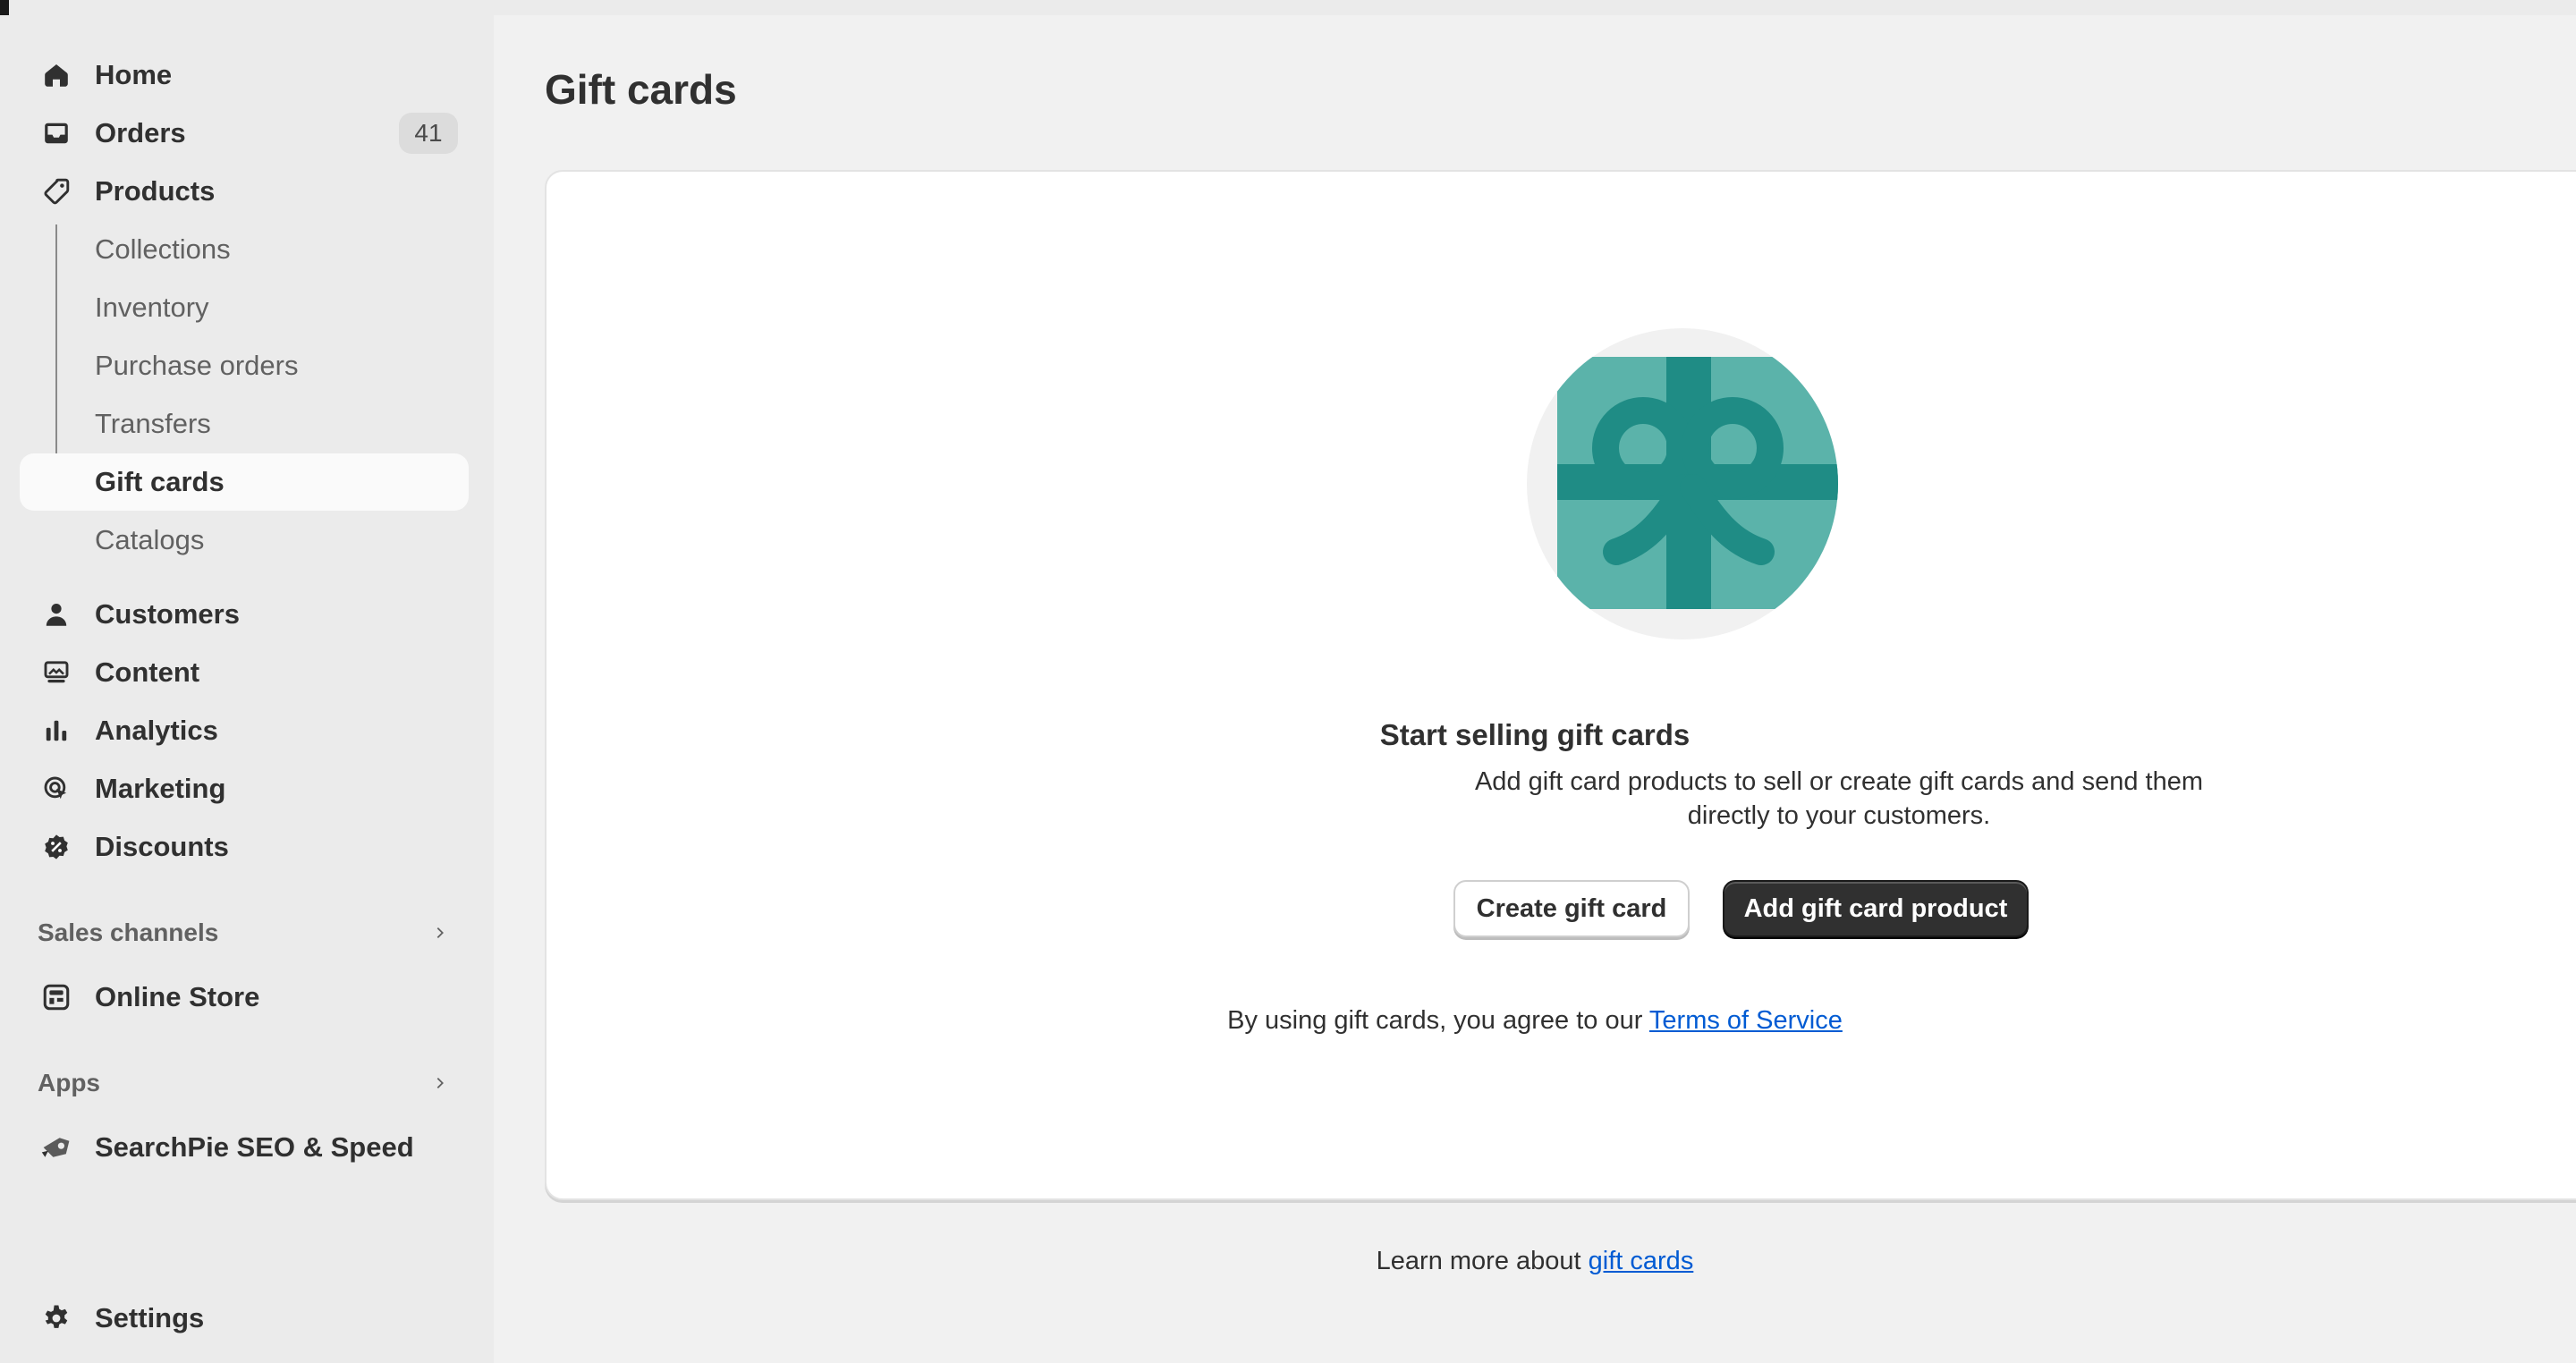 This screenshot has height=1363, width=2576. I want to click on sidebar-item-analytics: Analytics, so click(244, 730).